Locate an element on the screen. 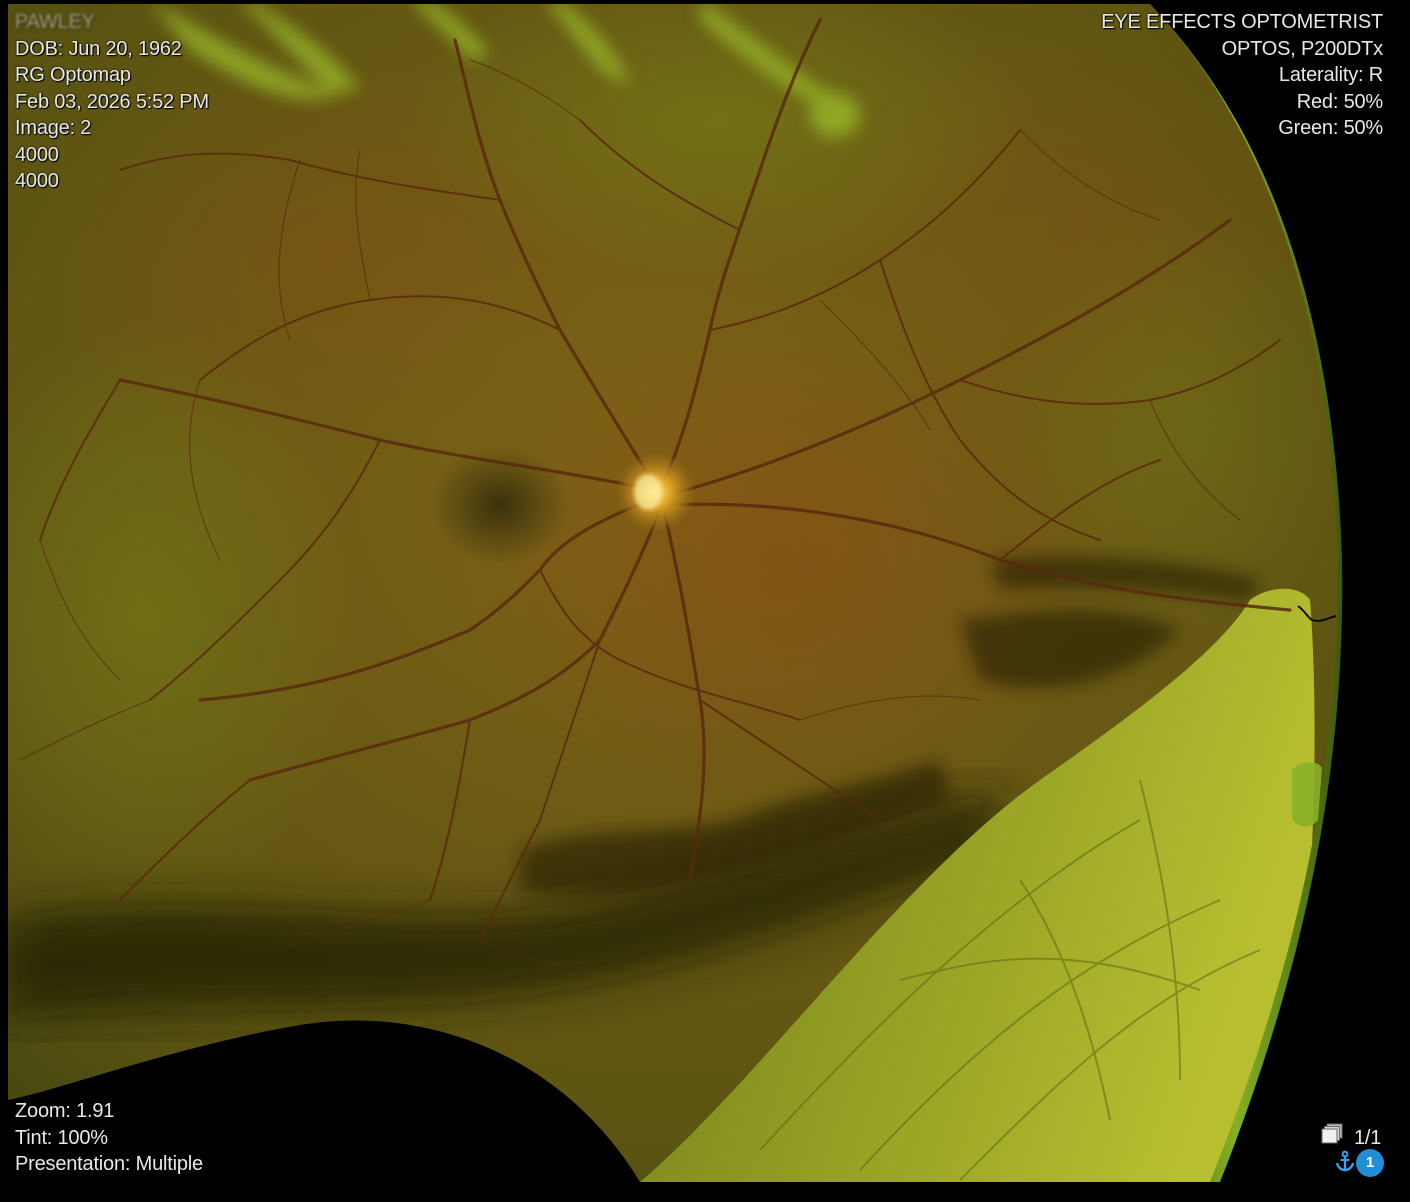 The height and width of the screenshot is (1202, 1410). series-badge: 1 is located at coordinates (1370, 1163).